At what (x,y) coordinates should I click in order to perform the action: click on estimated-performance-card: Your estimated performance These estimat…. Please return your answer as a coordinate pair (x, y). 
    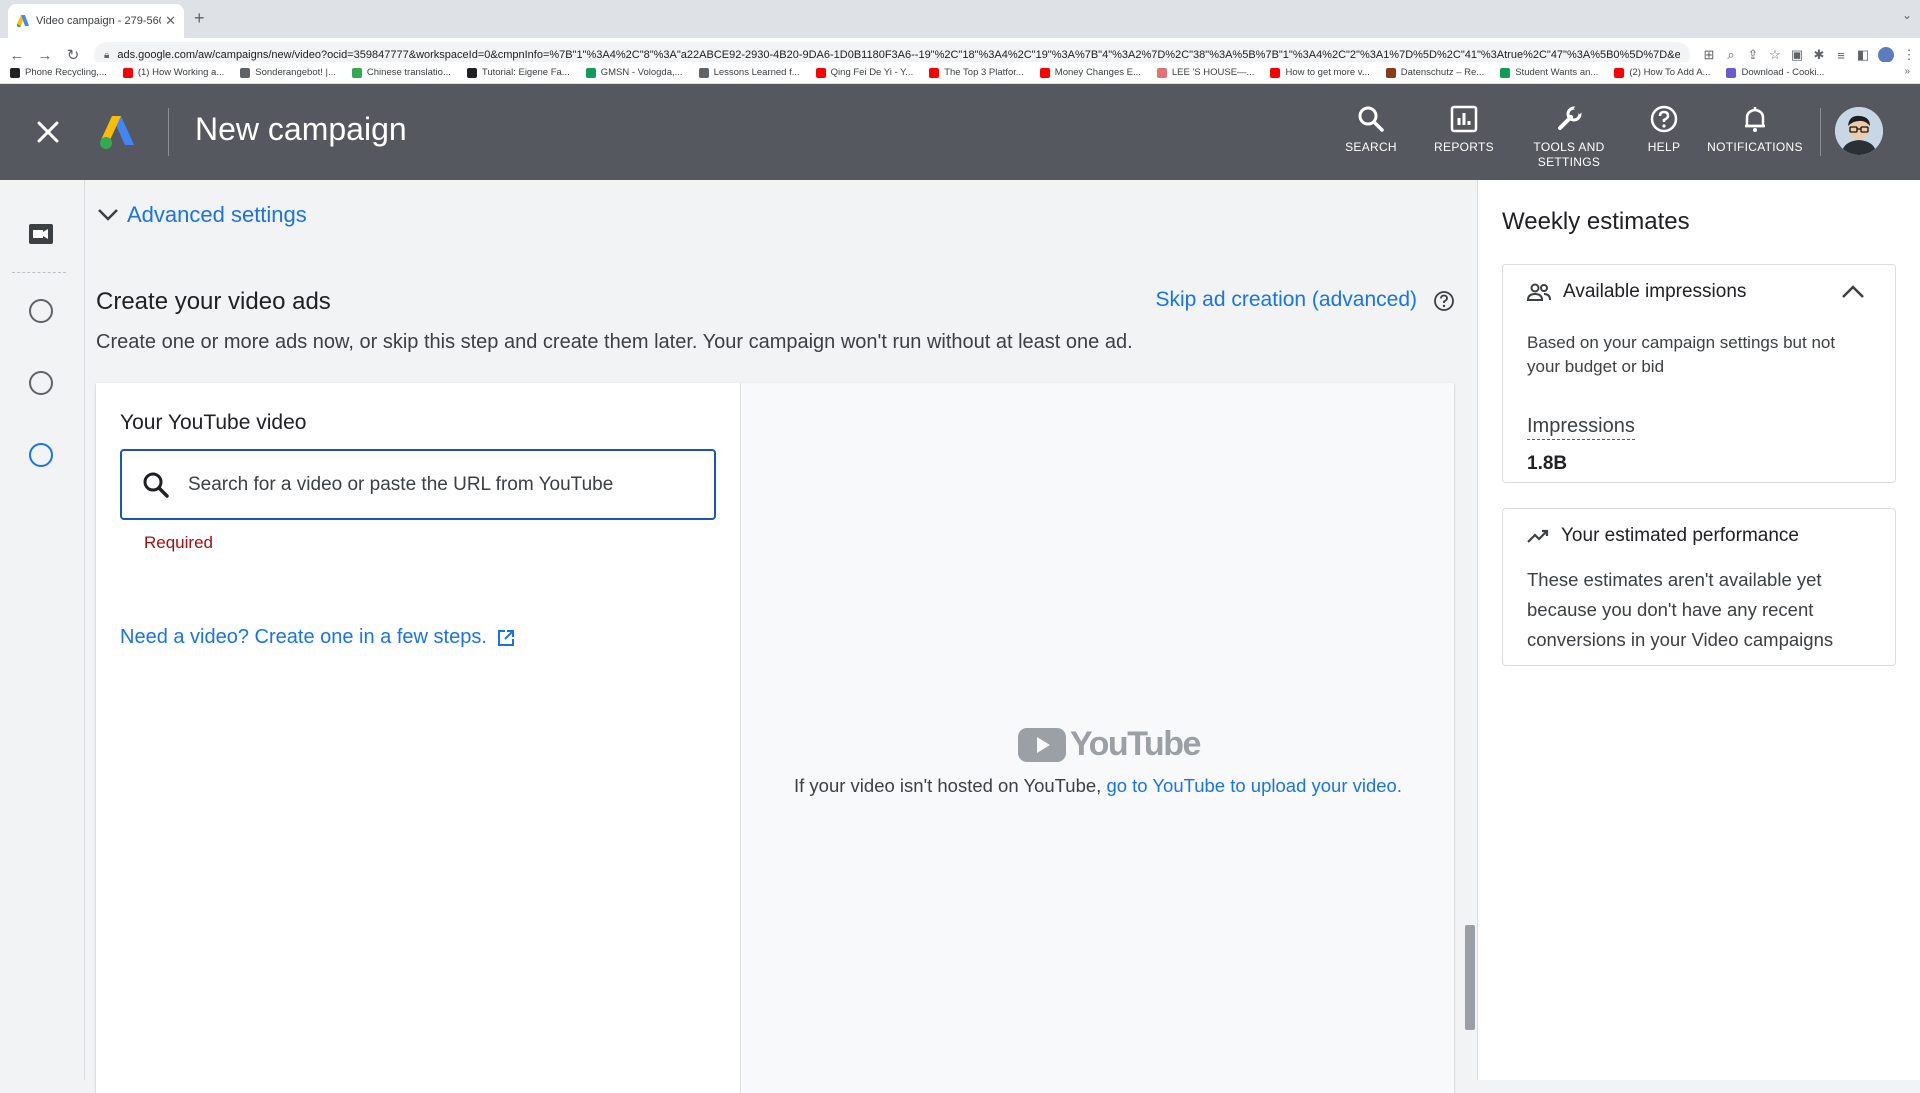
    Looking at the image, I should click on (1699, 587).